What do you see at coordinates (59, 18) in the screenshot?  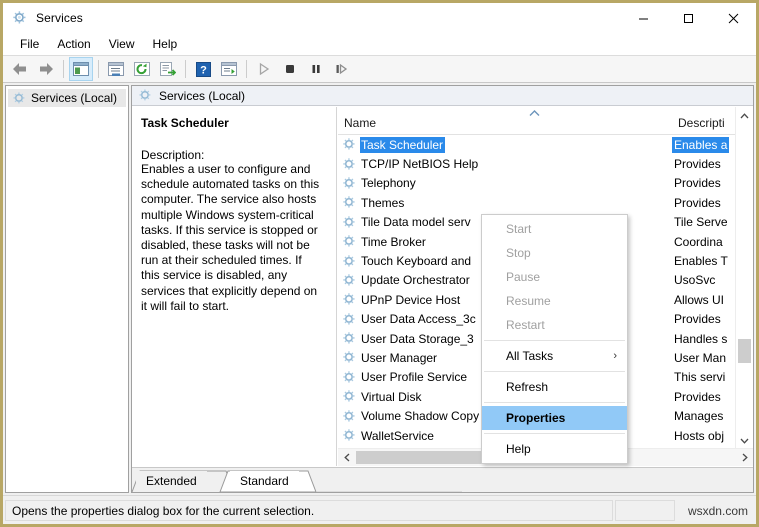 I see `window-title: Services` at bounding box center [59, 18].